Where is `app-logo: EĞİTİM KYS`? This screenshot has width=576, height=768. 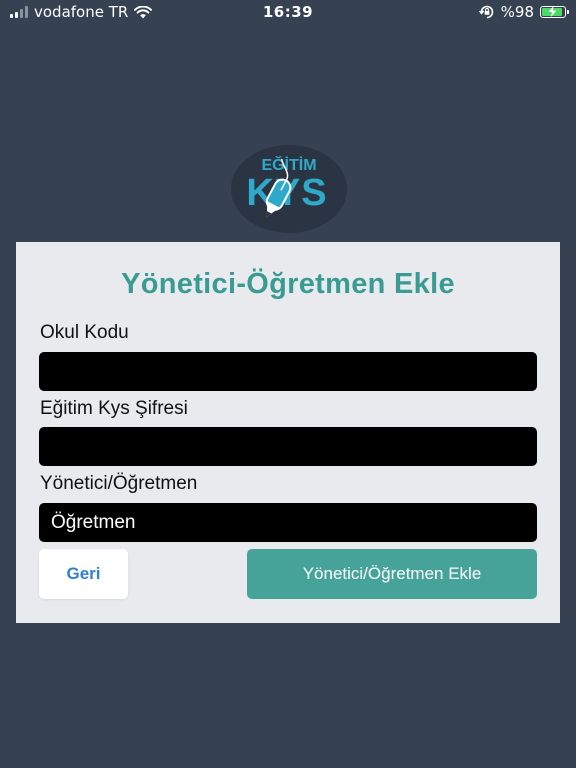 app-logo: EĞİTİM KYS is located at coordinates (289, 189).